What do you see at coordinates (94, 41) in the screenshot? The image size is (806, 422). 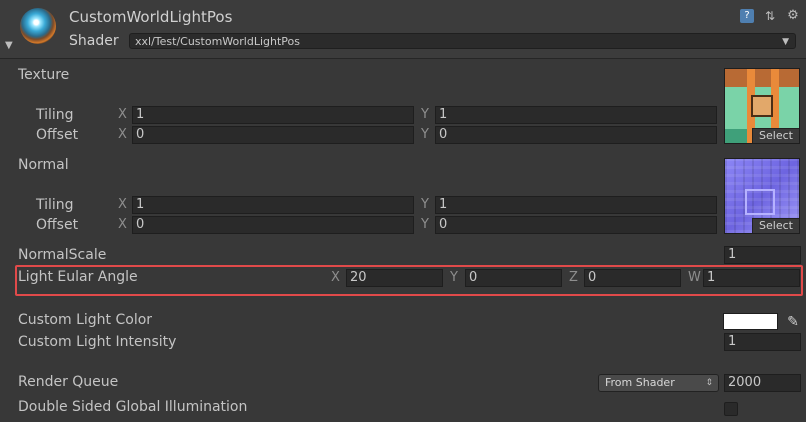 I see `shader-label: Shader` at bounding box center [94, 41].